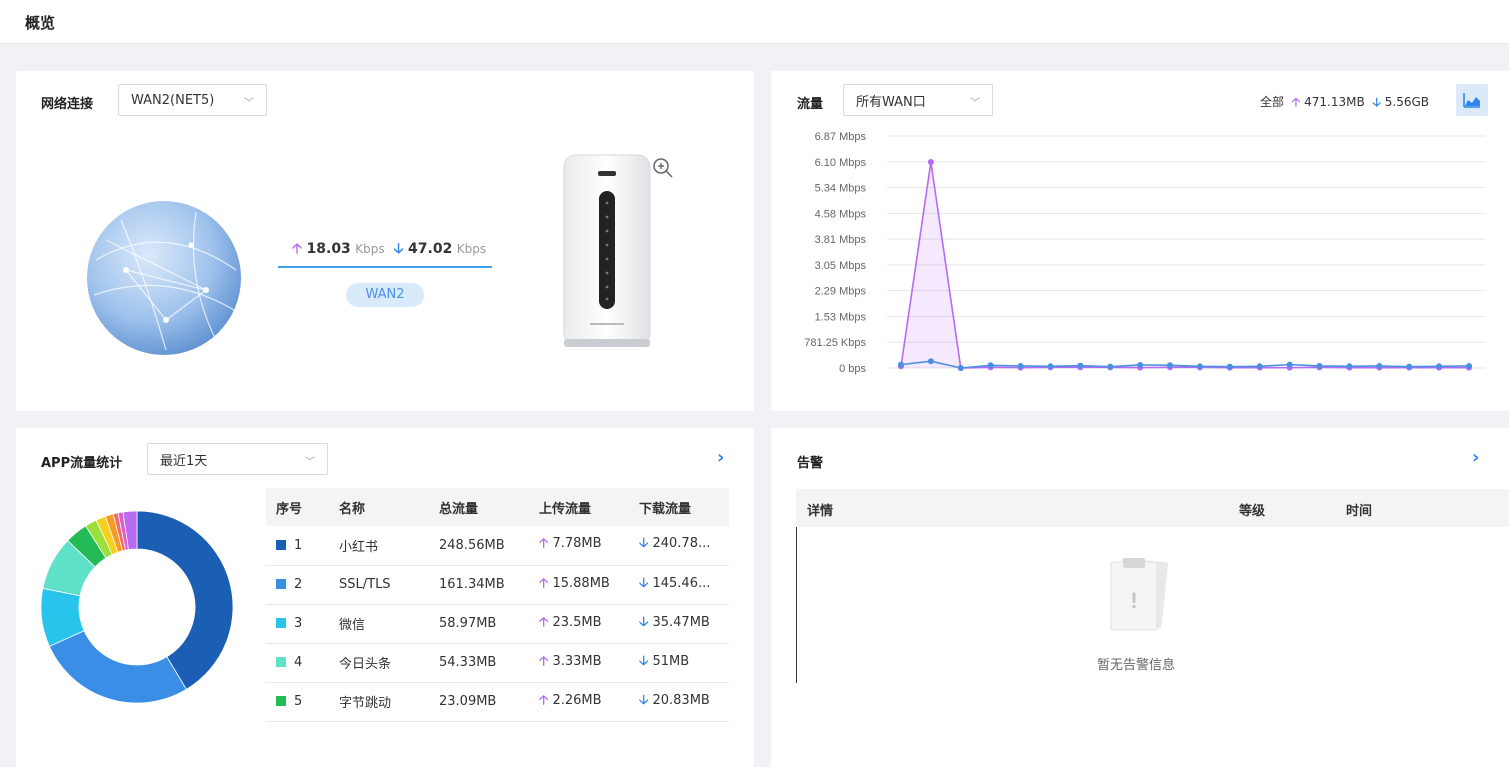 The image size is (1509, 767). Describe the element at coordinates (479, 702) in the screenshot. I see `row-total: 23.09MB` at that location.